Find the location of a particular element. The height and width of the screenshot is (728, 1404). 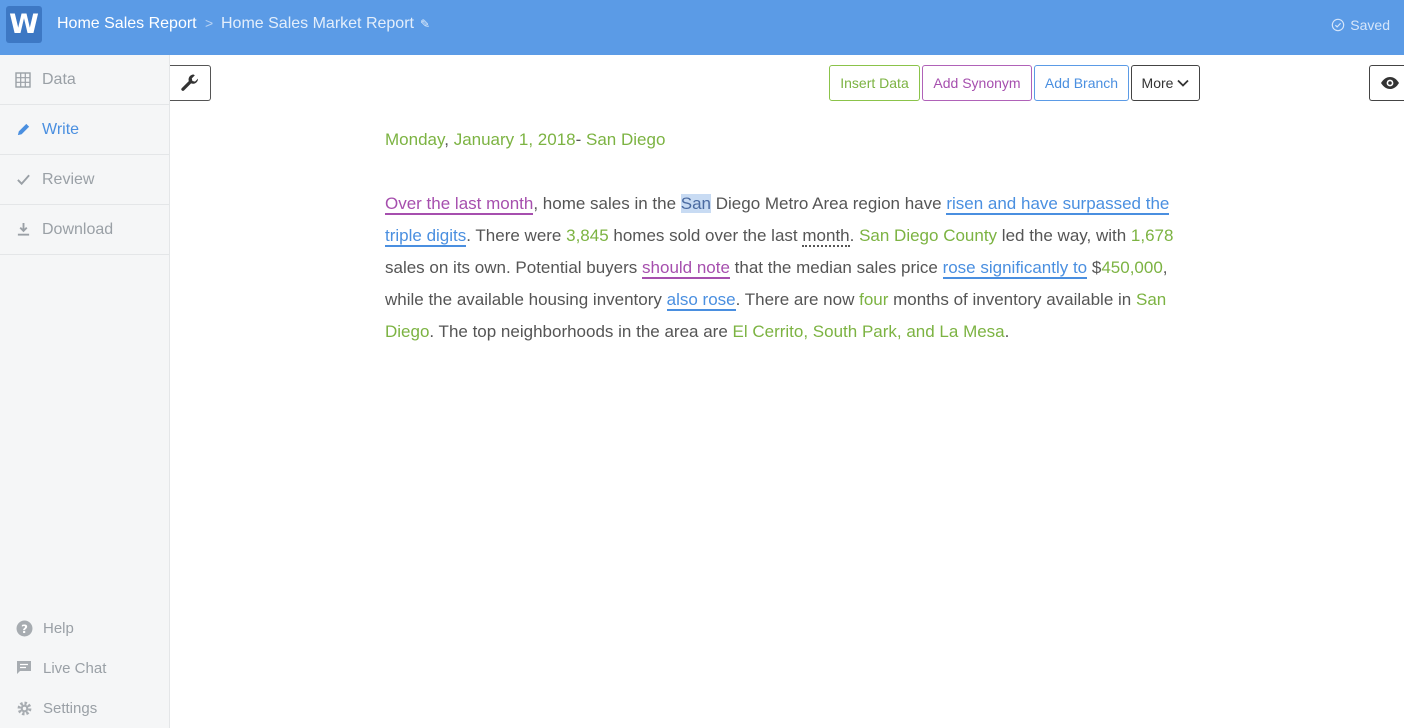

text-segment: , home sales in the is located at coordinates (607, 203).